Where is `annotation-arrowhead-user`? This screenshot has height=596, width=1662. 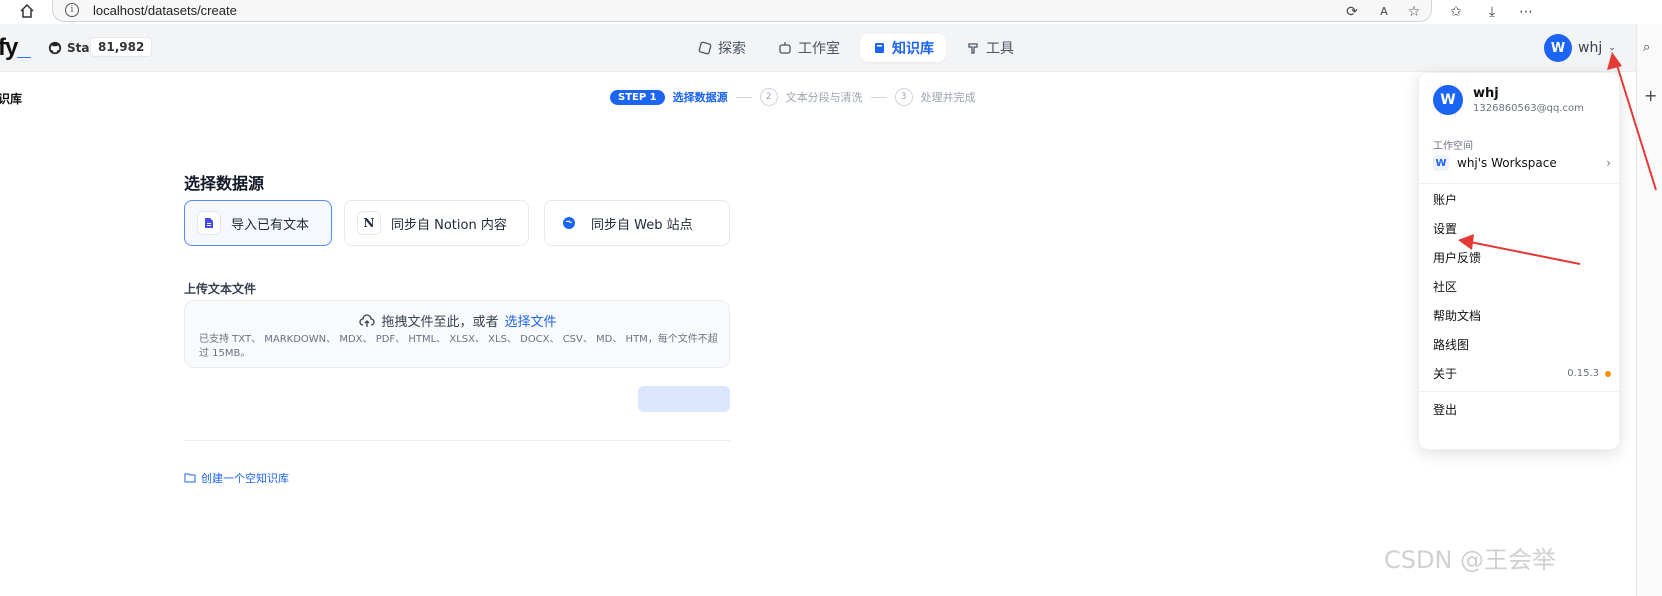
annotation-arrowhead-user is located at coordinates (1614, 61).